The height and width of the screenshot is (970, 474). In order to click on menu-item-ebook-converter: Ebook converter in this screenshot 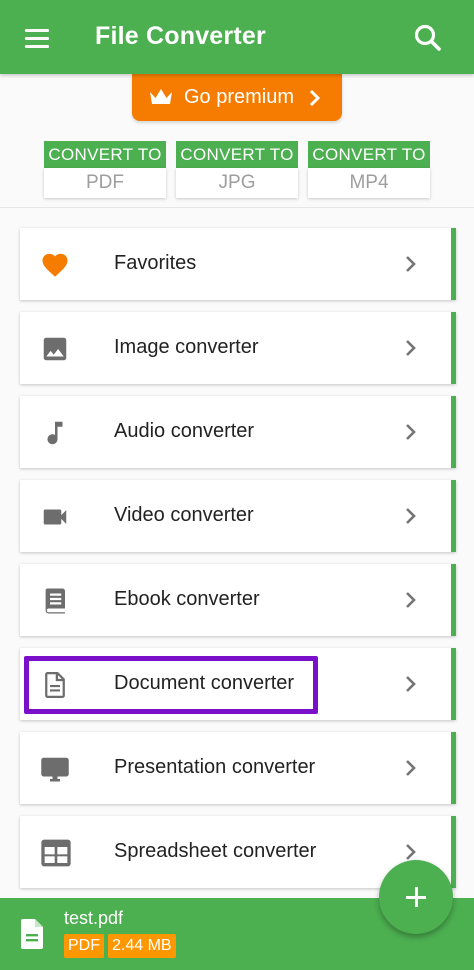, I will do `click(238, 600)`.